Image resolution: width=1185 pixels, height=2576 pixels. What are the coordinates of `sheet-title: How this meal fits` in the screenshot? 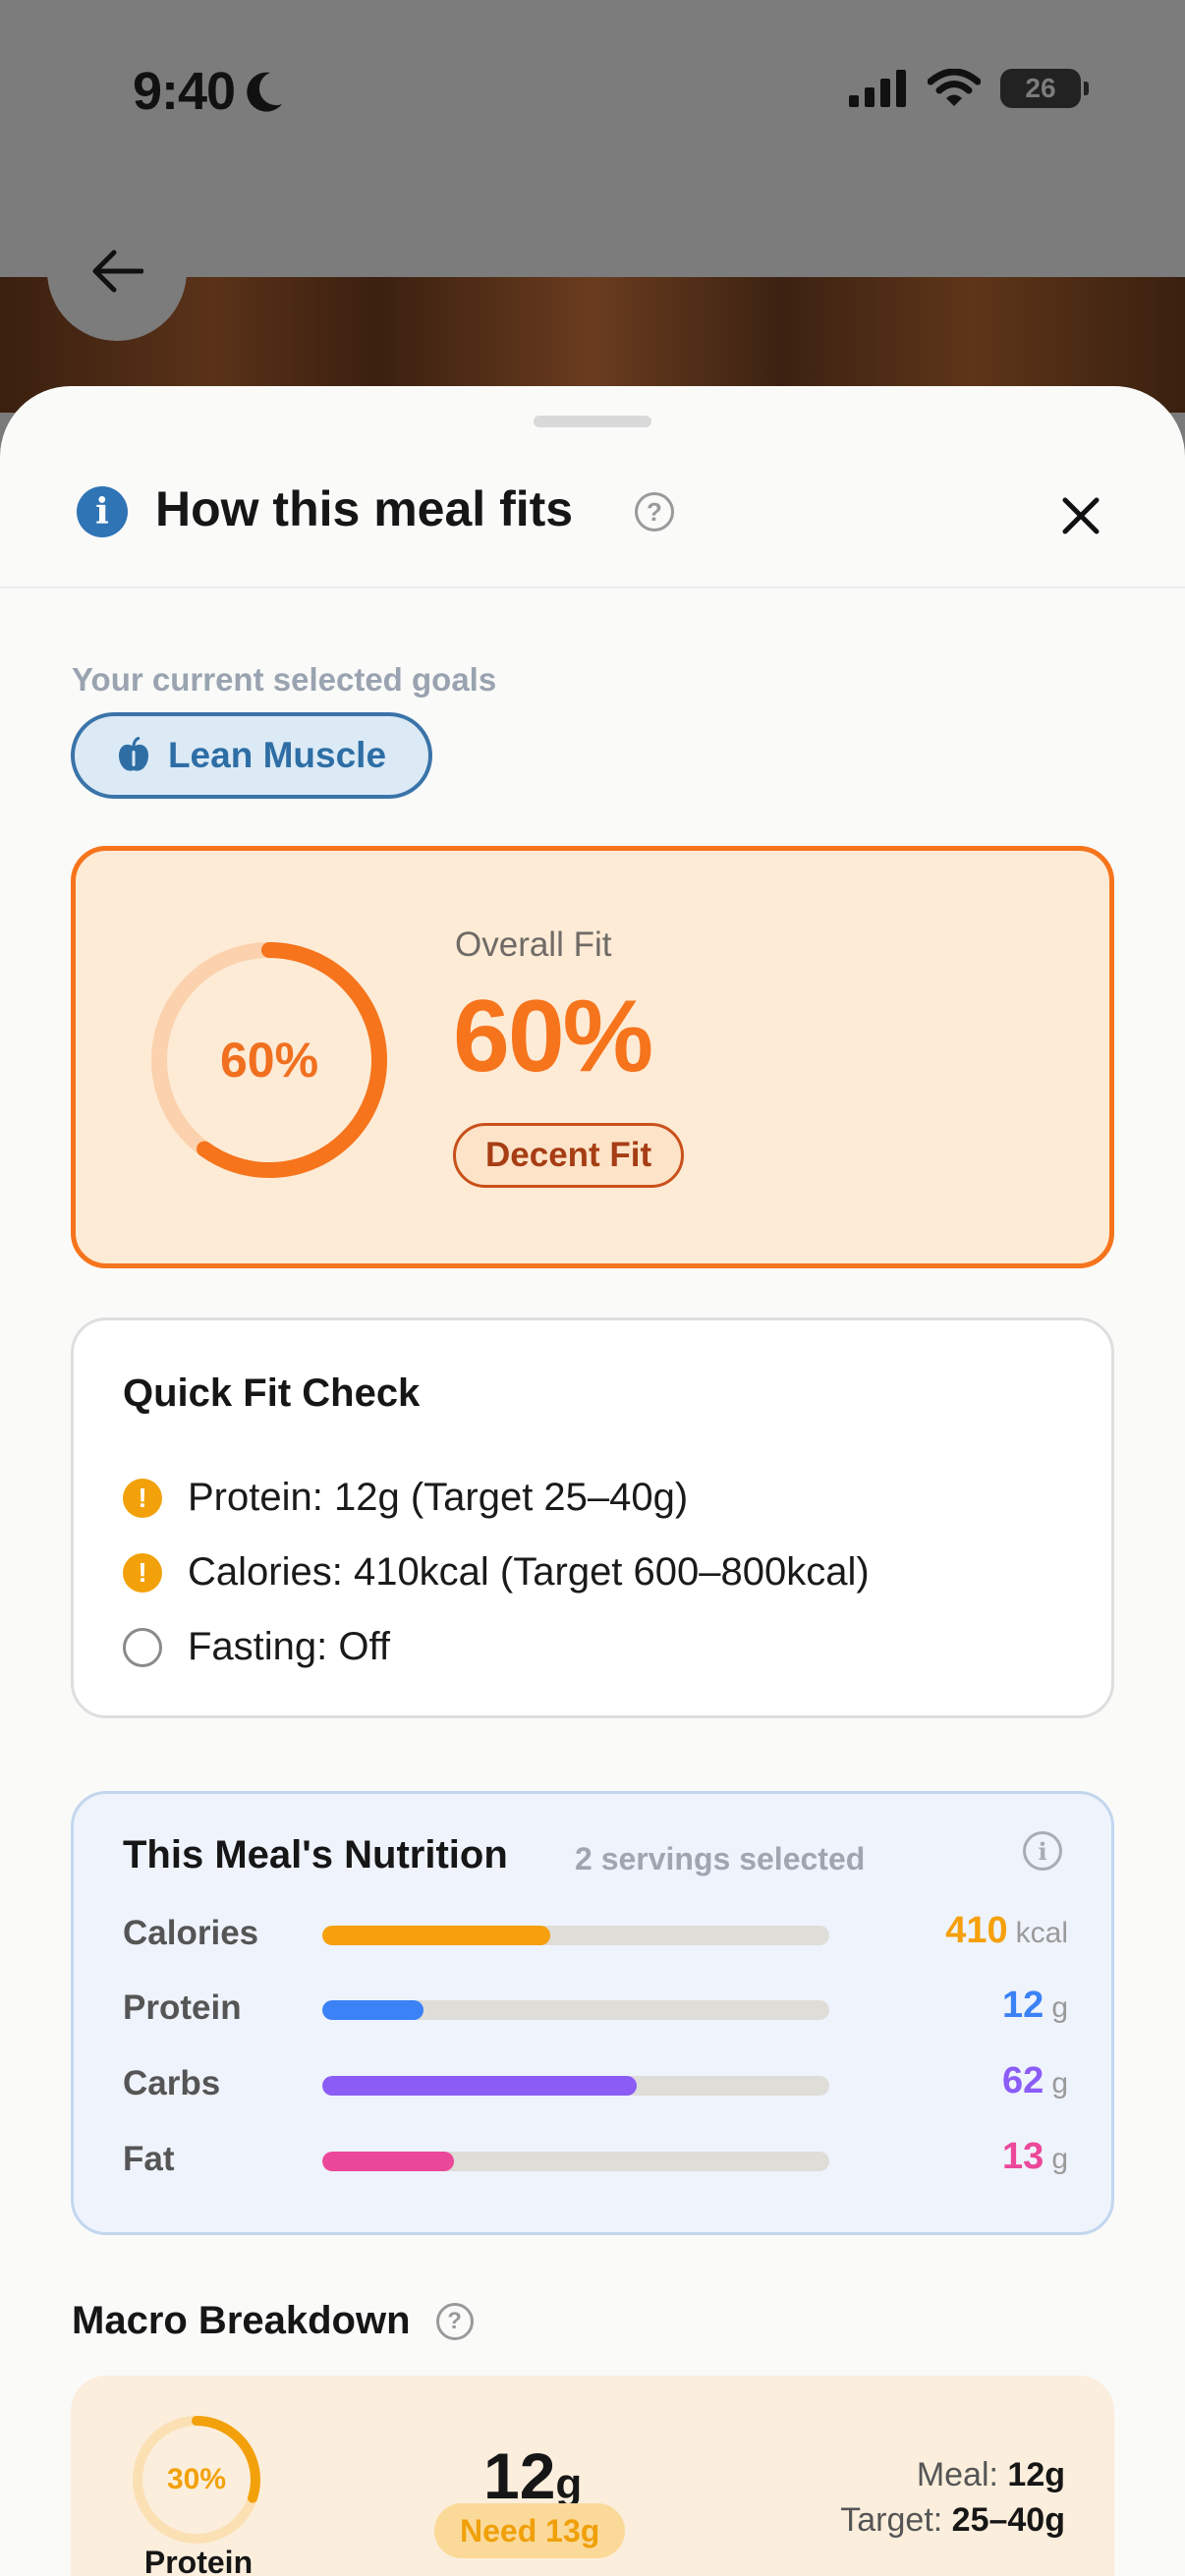 It's located at (365, 508).